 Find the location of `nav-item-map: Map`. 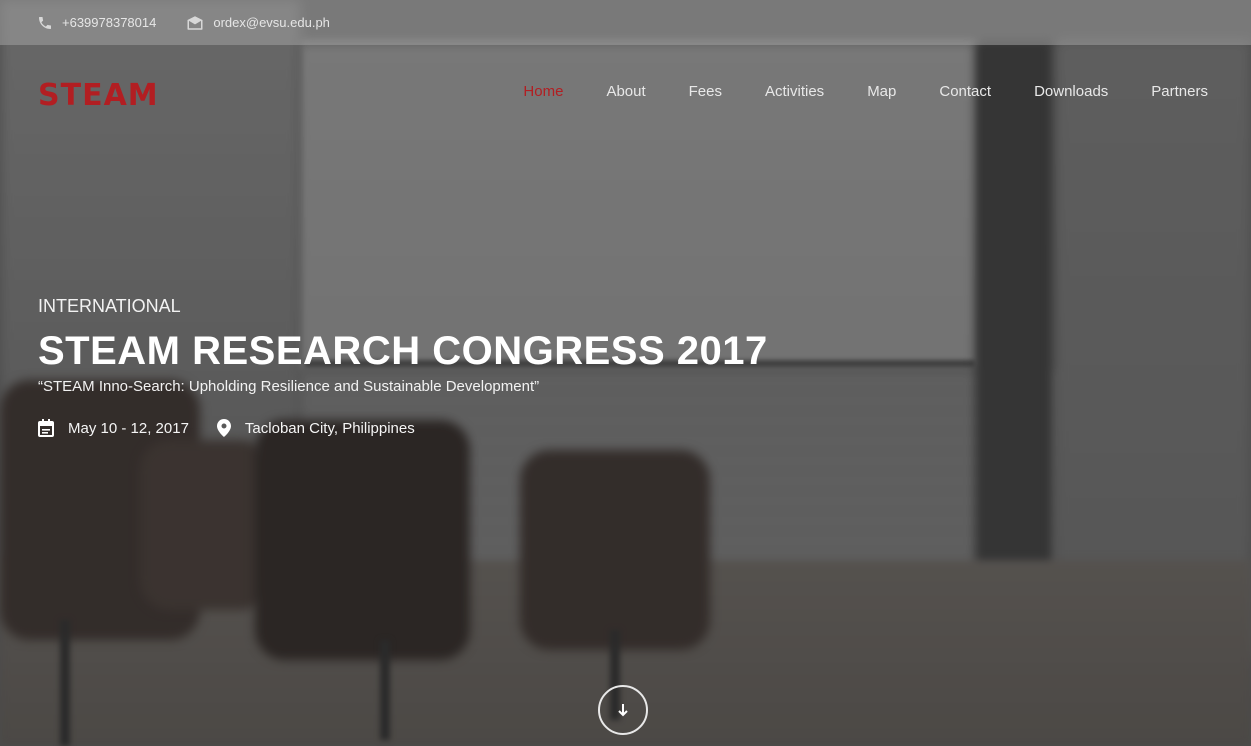

nav-item-map: Map is located at coordinates (881, 91).